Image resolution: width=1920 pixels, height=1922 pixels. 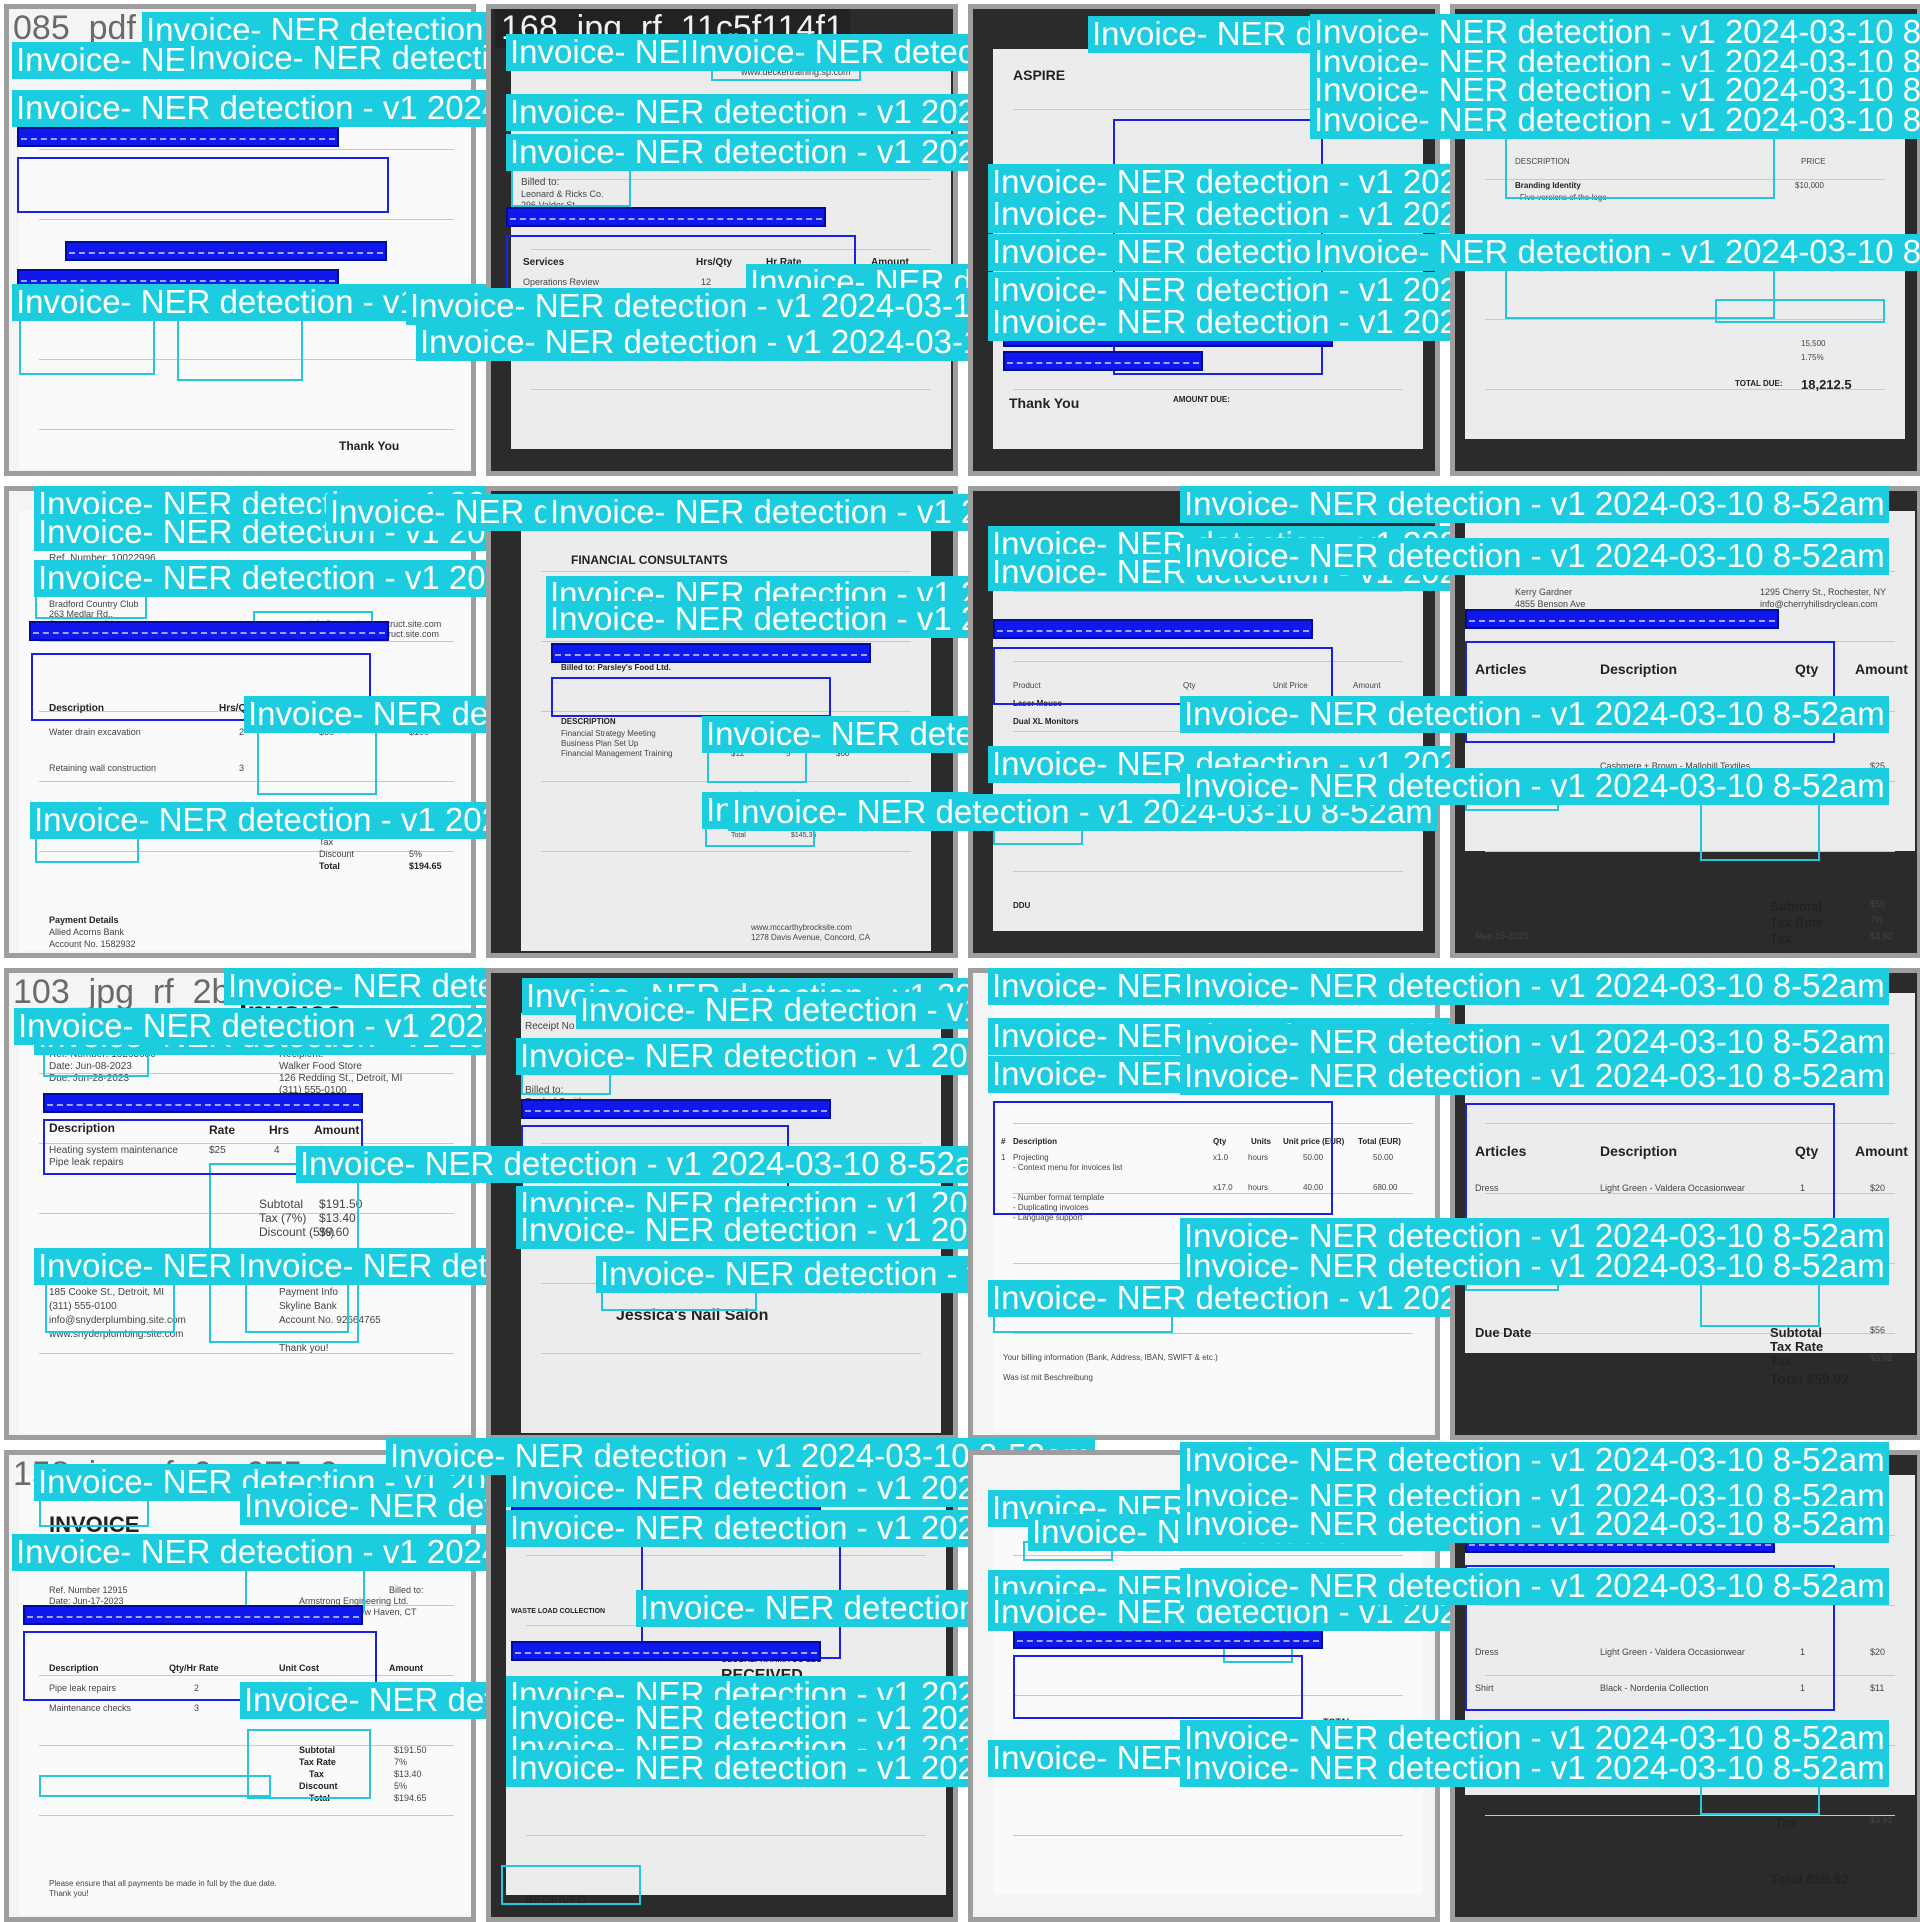 I want to click on doc-text: 1278 Davis Avenue, Concord, CA, so click(x=811, y=937).